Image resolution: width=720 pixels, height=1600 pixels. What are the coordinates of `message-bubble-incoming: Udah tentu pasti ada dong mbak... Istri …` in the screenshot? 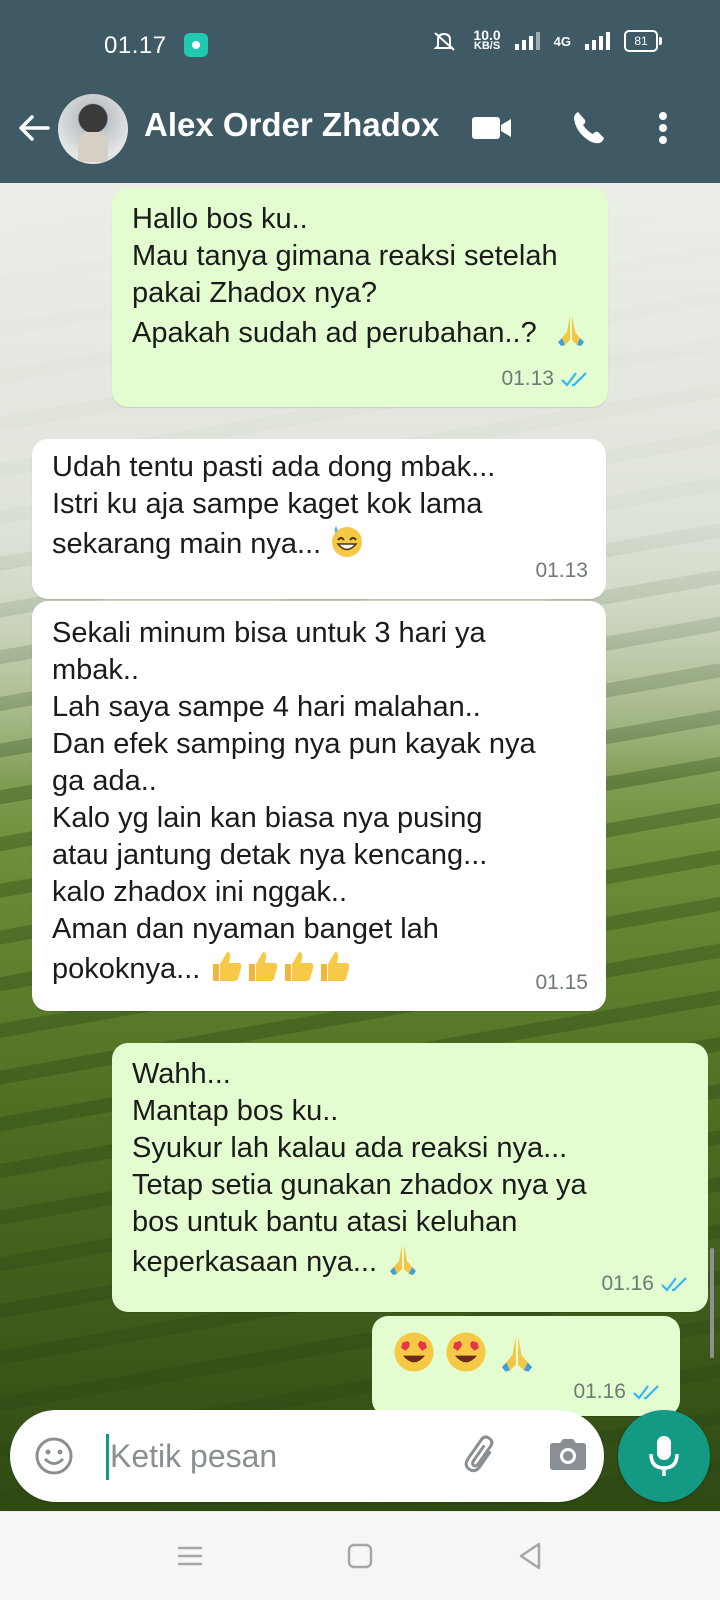 It's located at (319, 519).